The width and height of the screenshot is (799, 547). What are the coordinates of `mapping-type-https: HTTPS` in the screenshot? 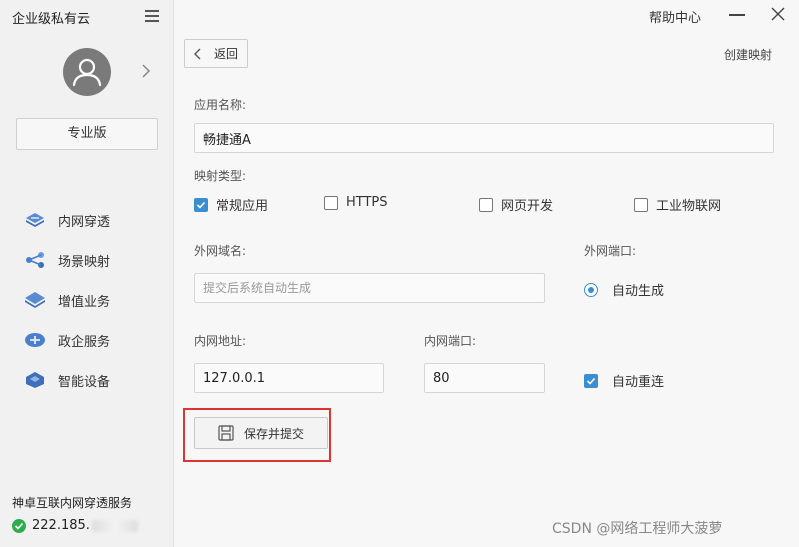 It's located at (356, 202).